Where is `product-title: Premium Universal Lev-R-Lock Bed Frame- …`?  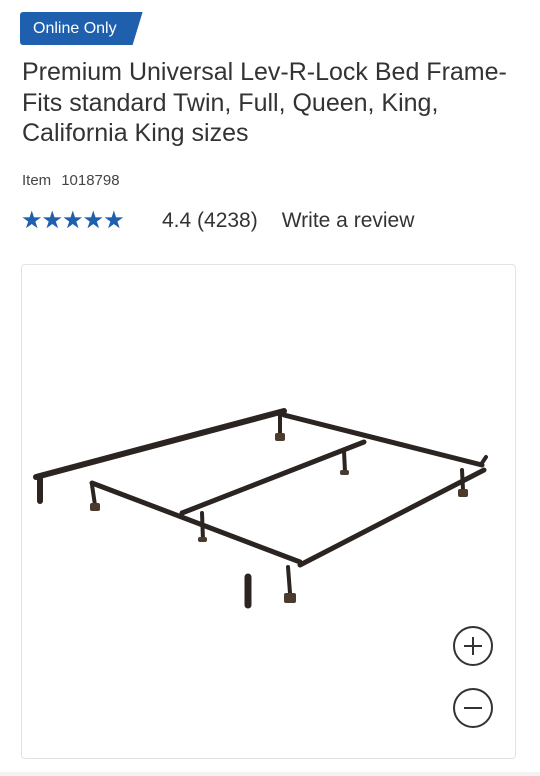
product-title: Premium Universal Lev-R-Lock Bed Frame- … is located at coordinates (264, 102).